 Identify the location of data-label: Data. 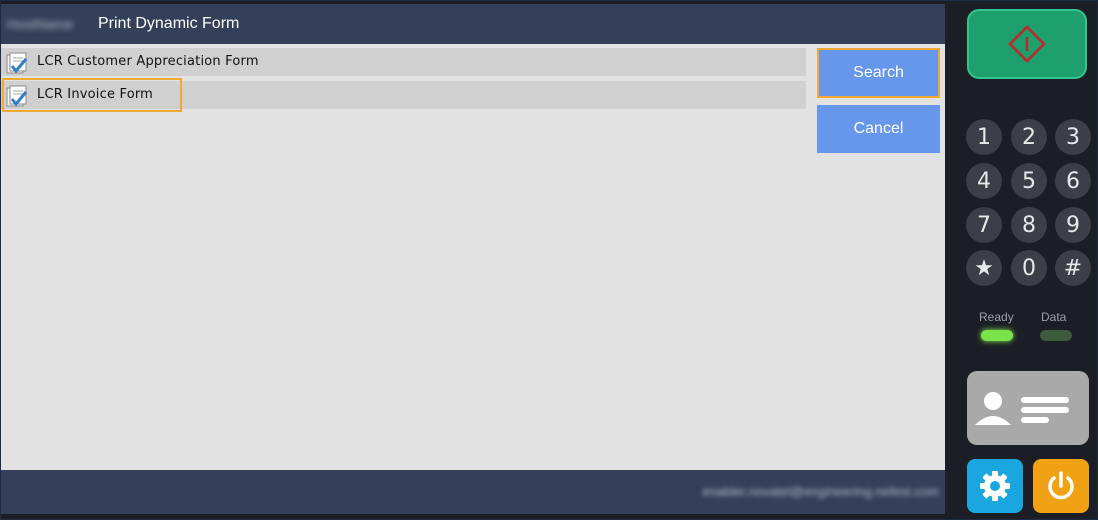
(1054, 317).